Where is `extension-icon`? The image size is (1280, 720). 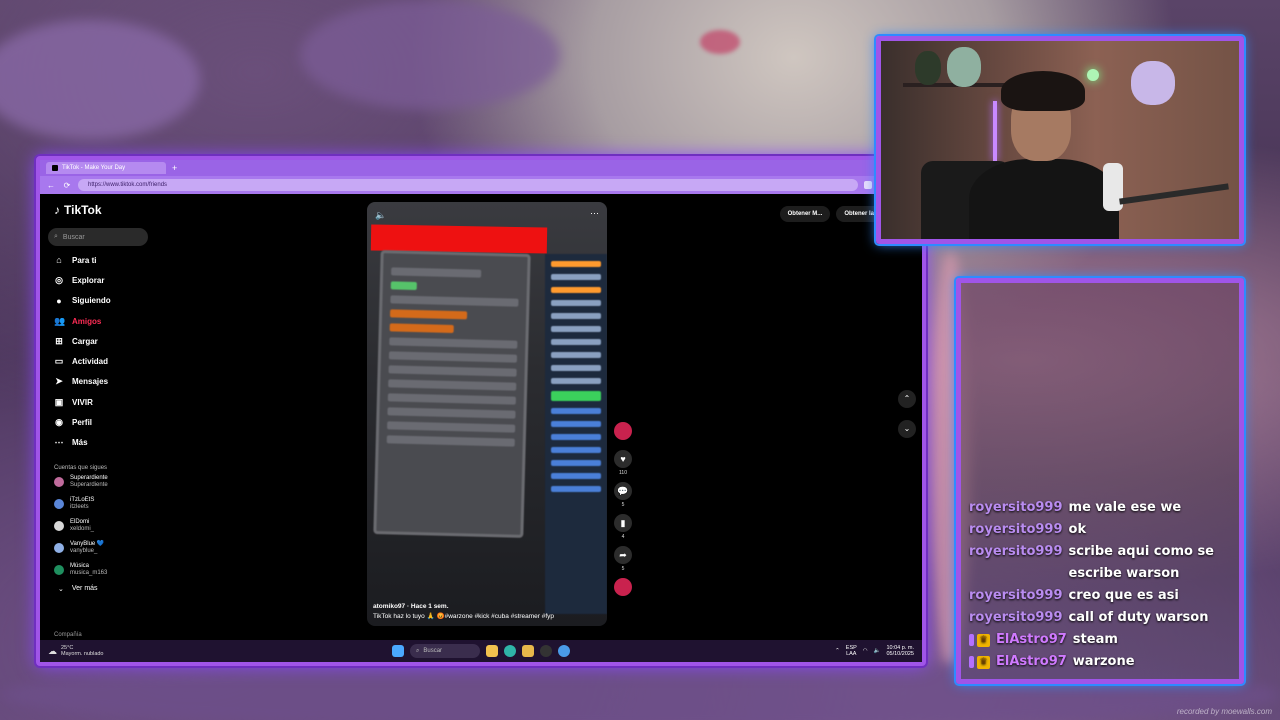
extension-icon is located at coordinates (868, 185).